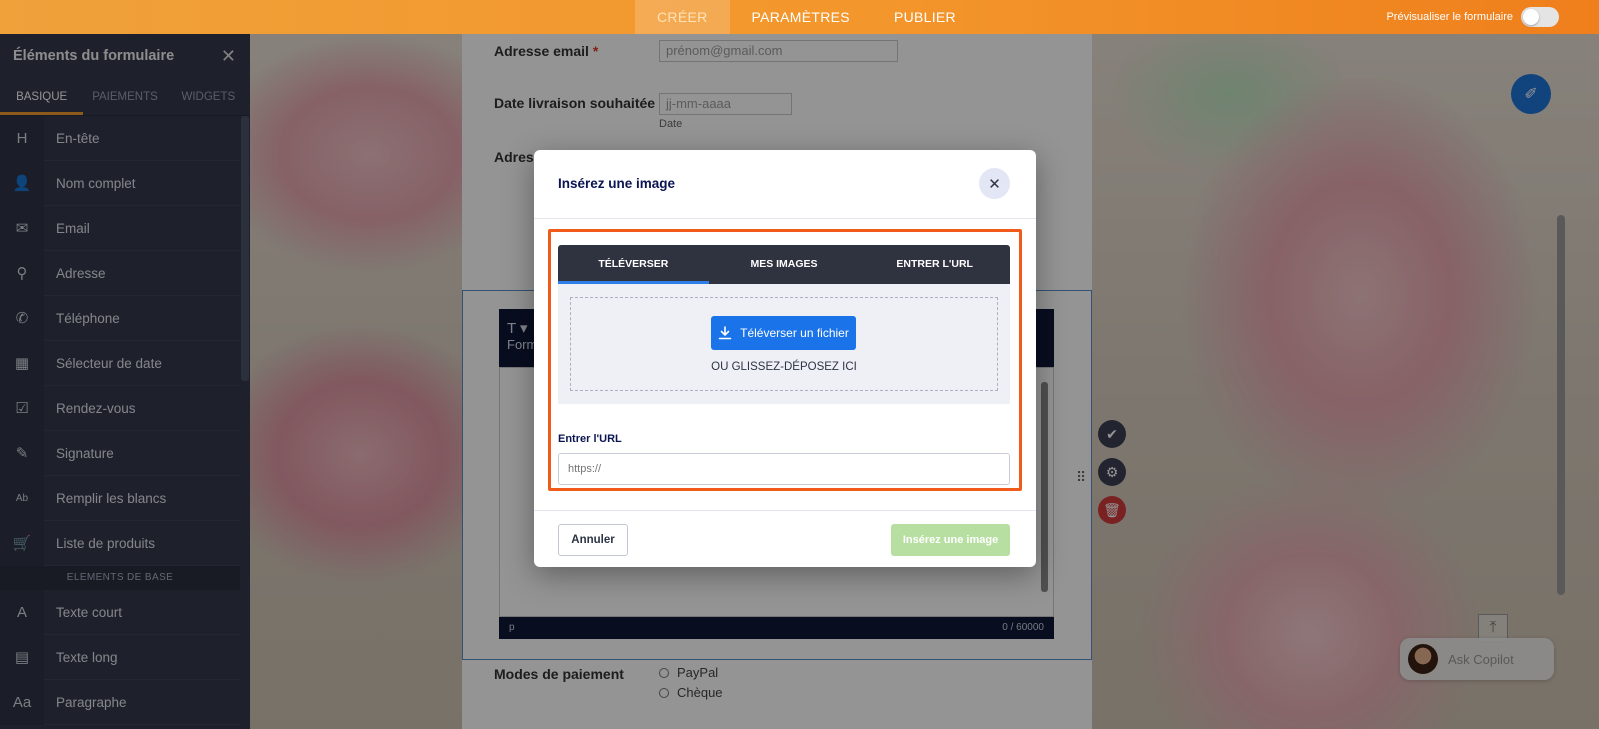 The width and height of the screenshot is (1599, 729). What do you see at coordinates (590, 439) in the screenshot?
I see `url-field-label: Entrer l'URL` at bounding box center [590, 439].